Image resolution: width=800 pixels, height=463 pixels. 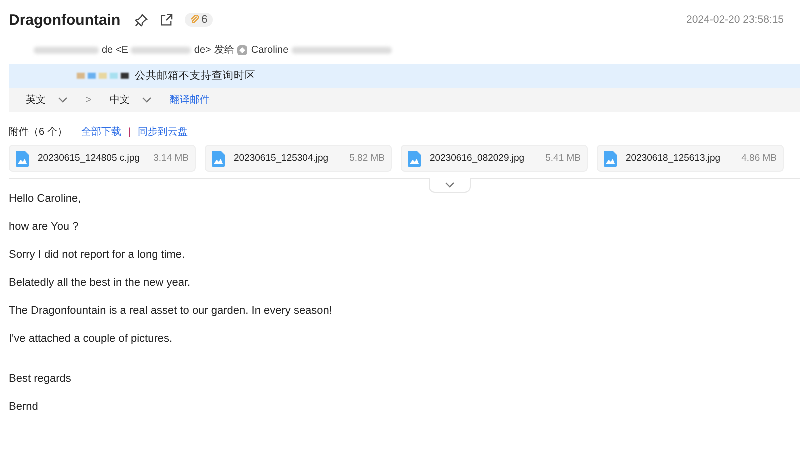 I want to click on pin-icon, so click(x=141, y=20).